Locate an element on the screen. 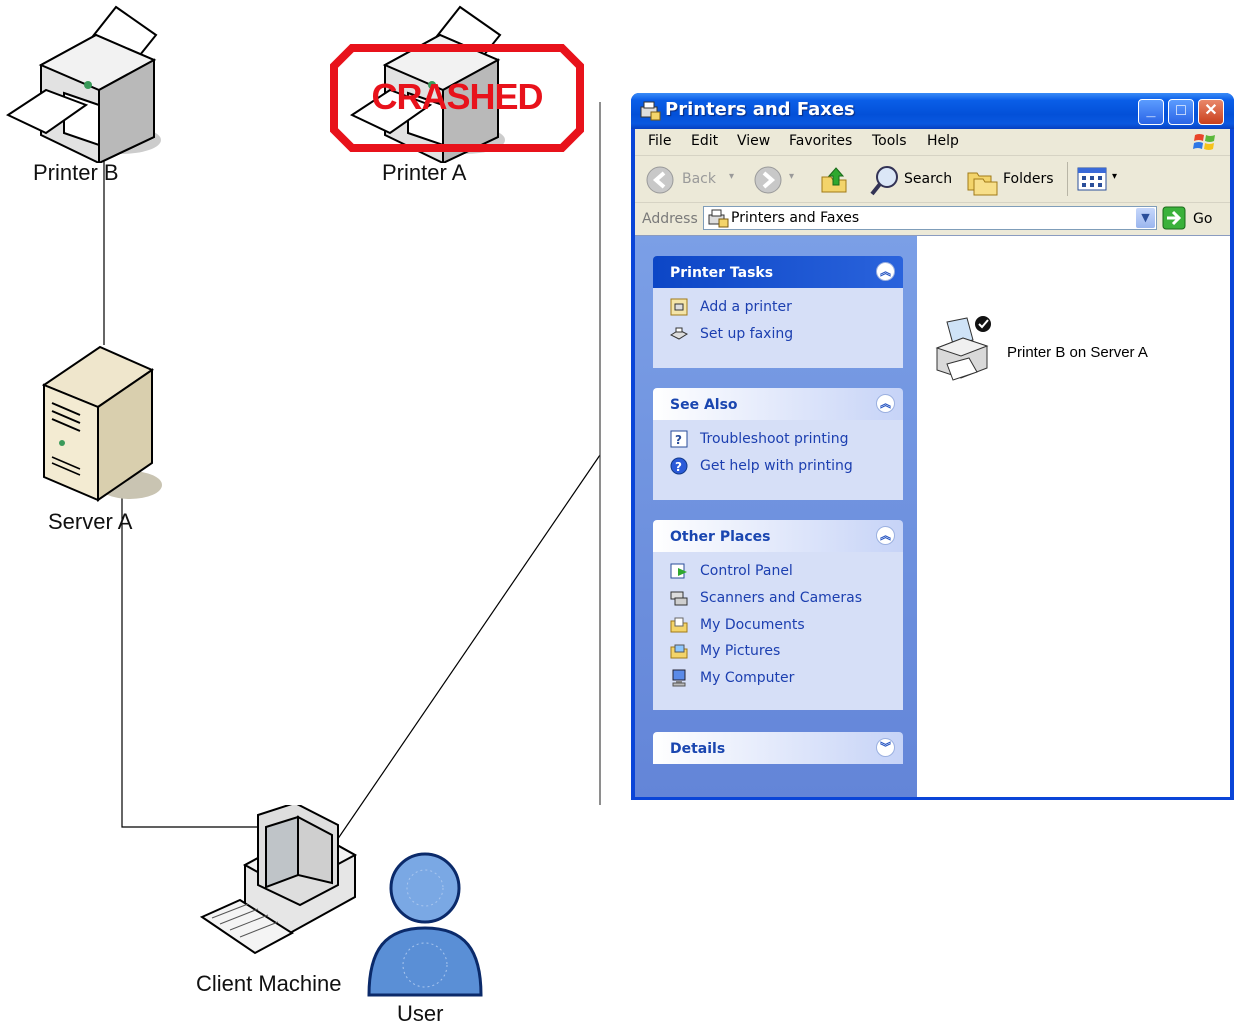  maximize-button: □ is located at coordinates (1181, 112).